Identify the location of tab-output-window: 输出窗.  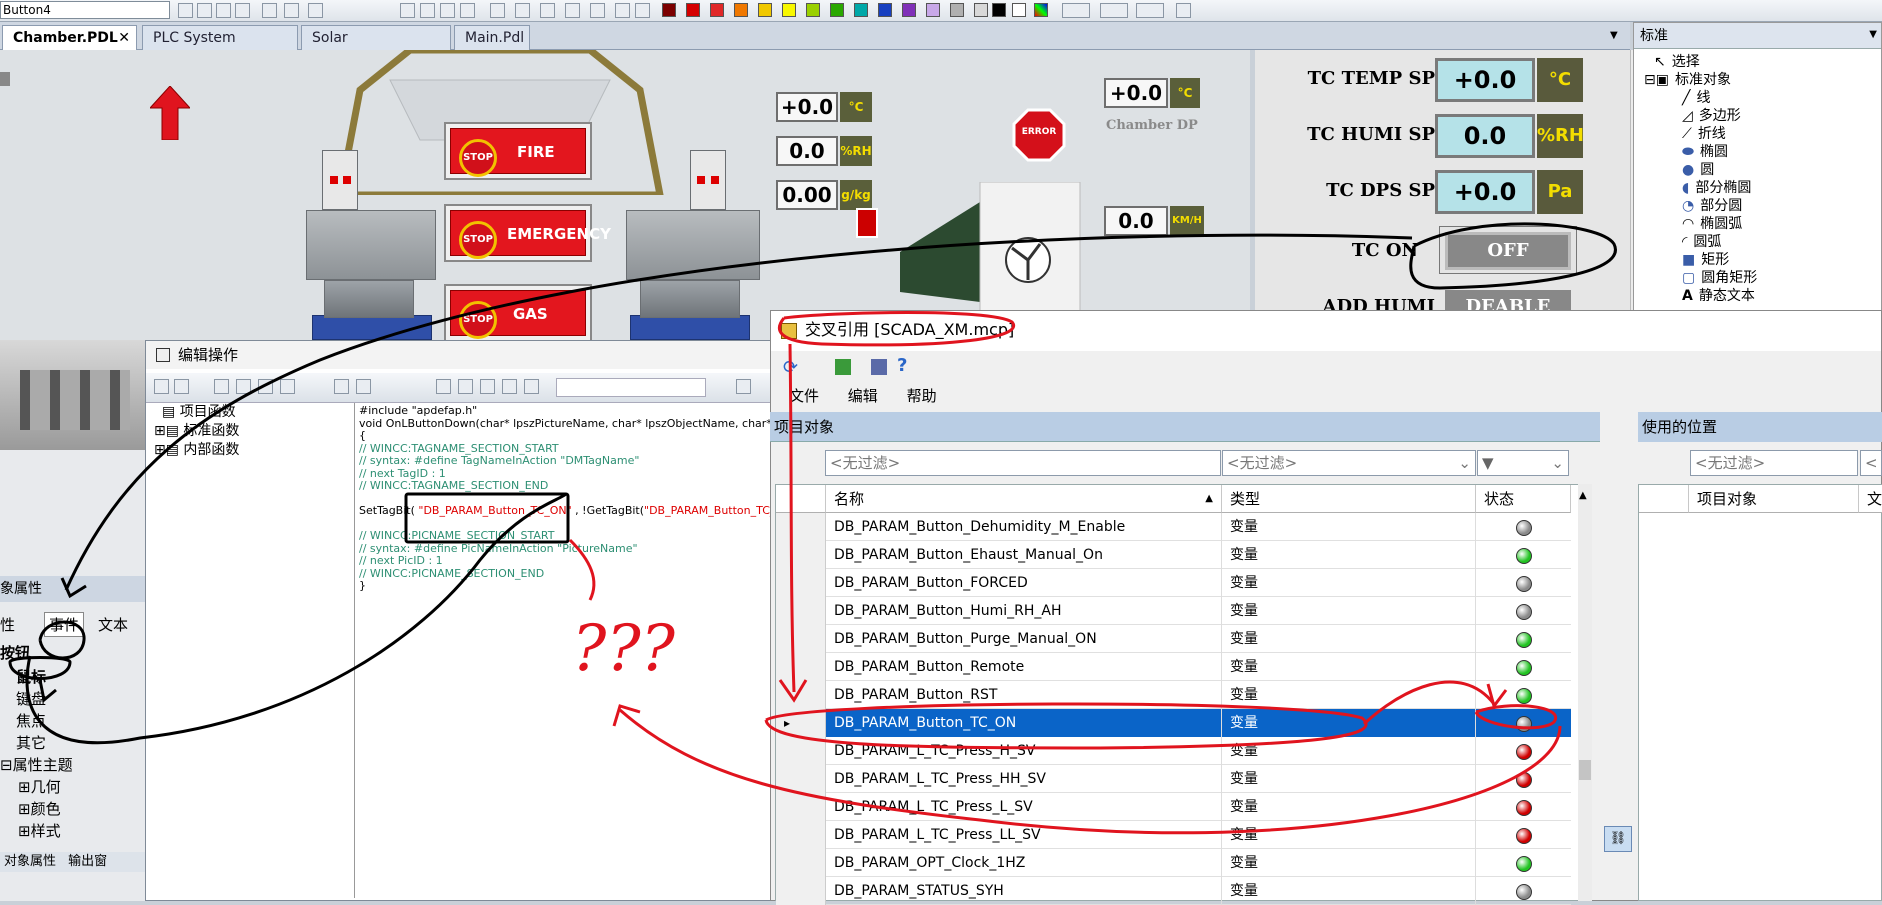
(87, 861).